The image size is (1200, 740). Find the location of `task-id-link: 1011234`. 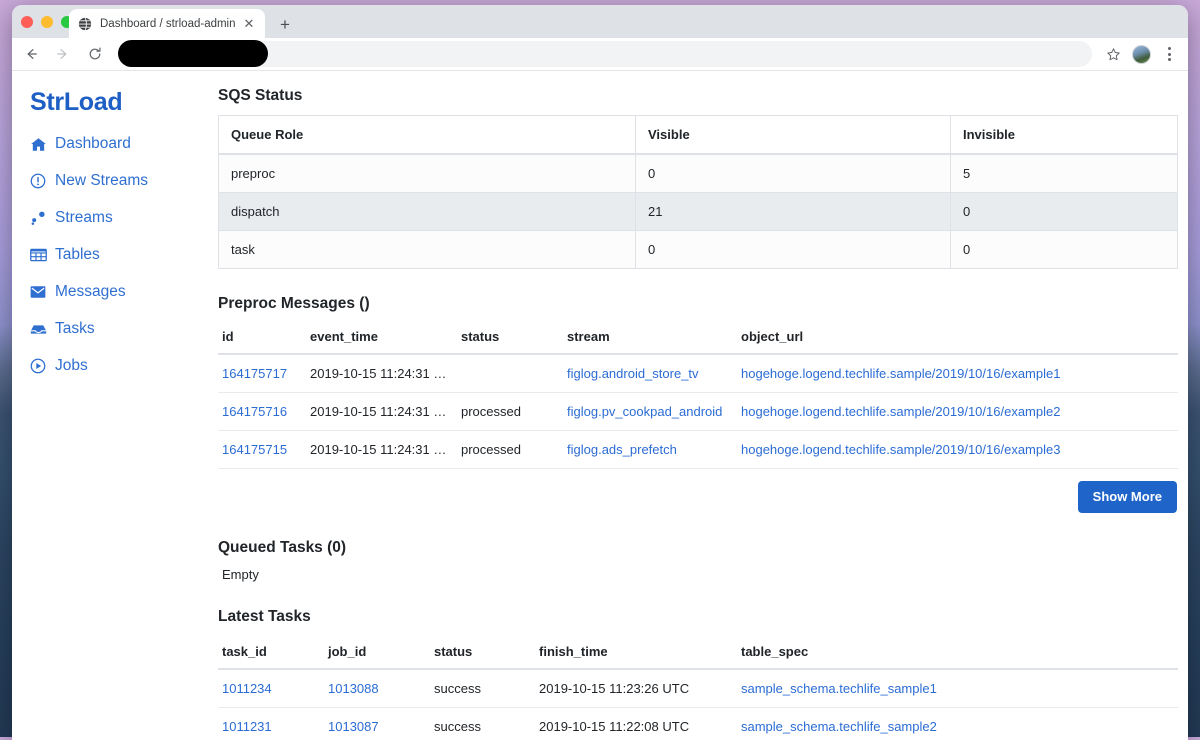

task-id-link: 1011234 is located at coordinates (247, 688).